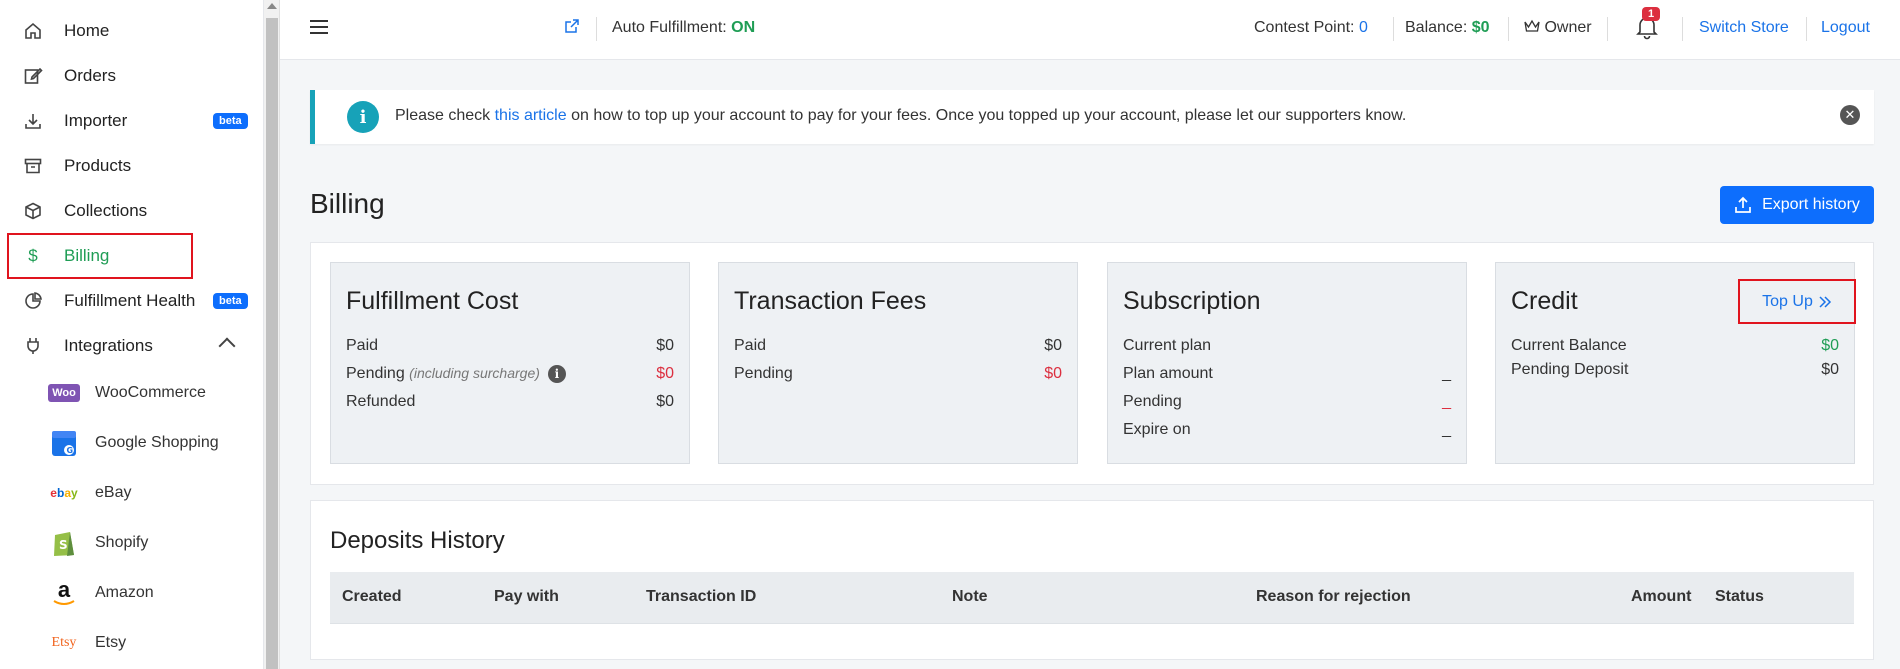  I want to click on external-link-icon, so click(572, 28).